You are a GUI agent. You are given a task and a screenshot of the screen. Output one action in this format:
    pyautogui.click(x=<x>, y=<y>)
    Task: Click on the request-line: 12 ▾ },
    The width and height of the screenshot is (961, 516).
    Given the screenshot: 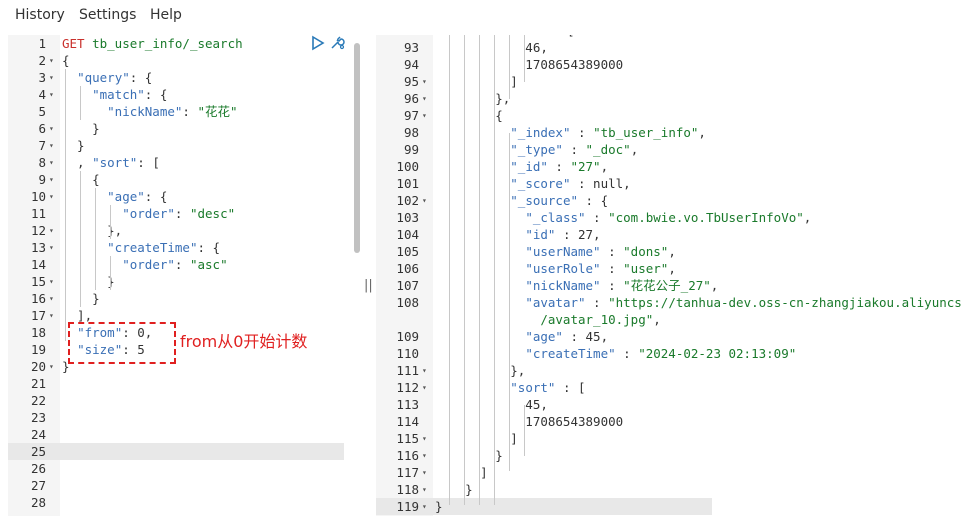 What is the action you would take?
    pyautogui.click(x=184, y=230)
    